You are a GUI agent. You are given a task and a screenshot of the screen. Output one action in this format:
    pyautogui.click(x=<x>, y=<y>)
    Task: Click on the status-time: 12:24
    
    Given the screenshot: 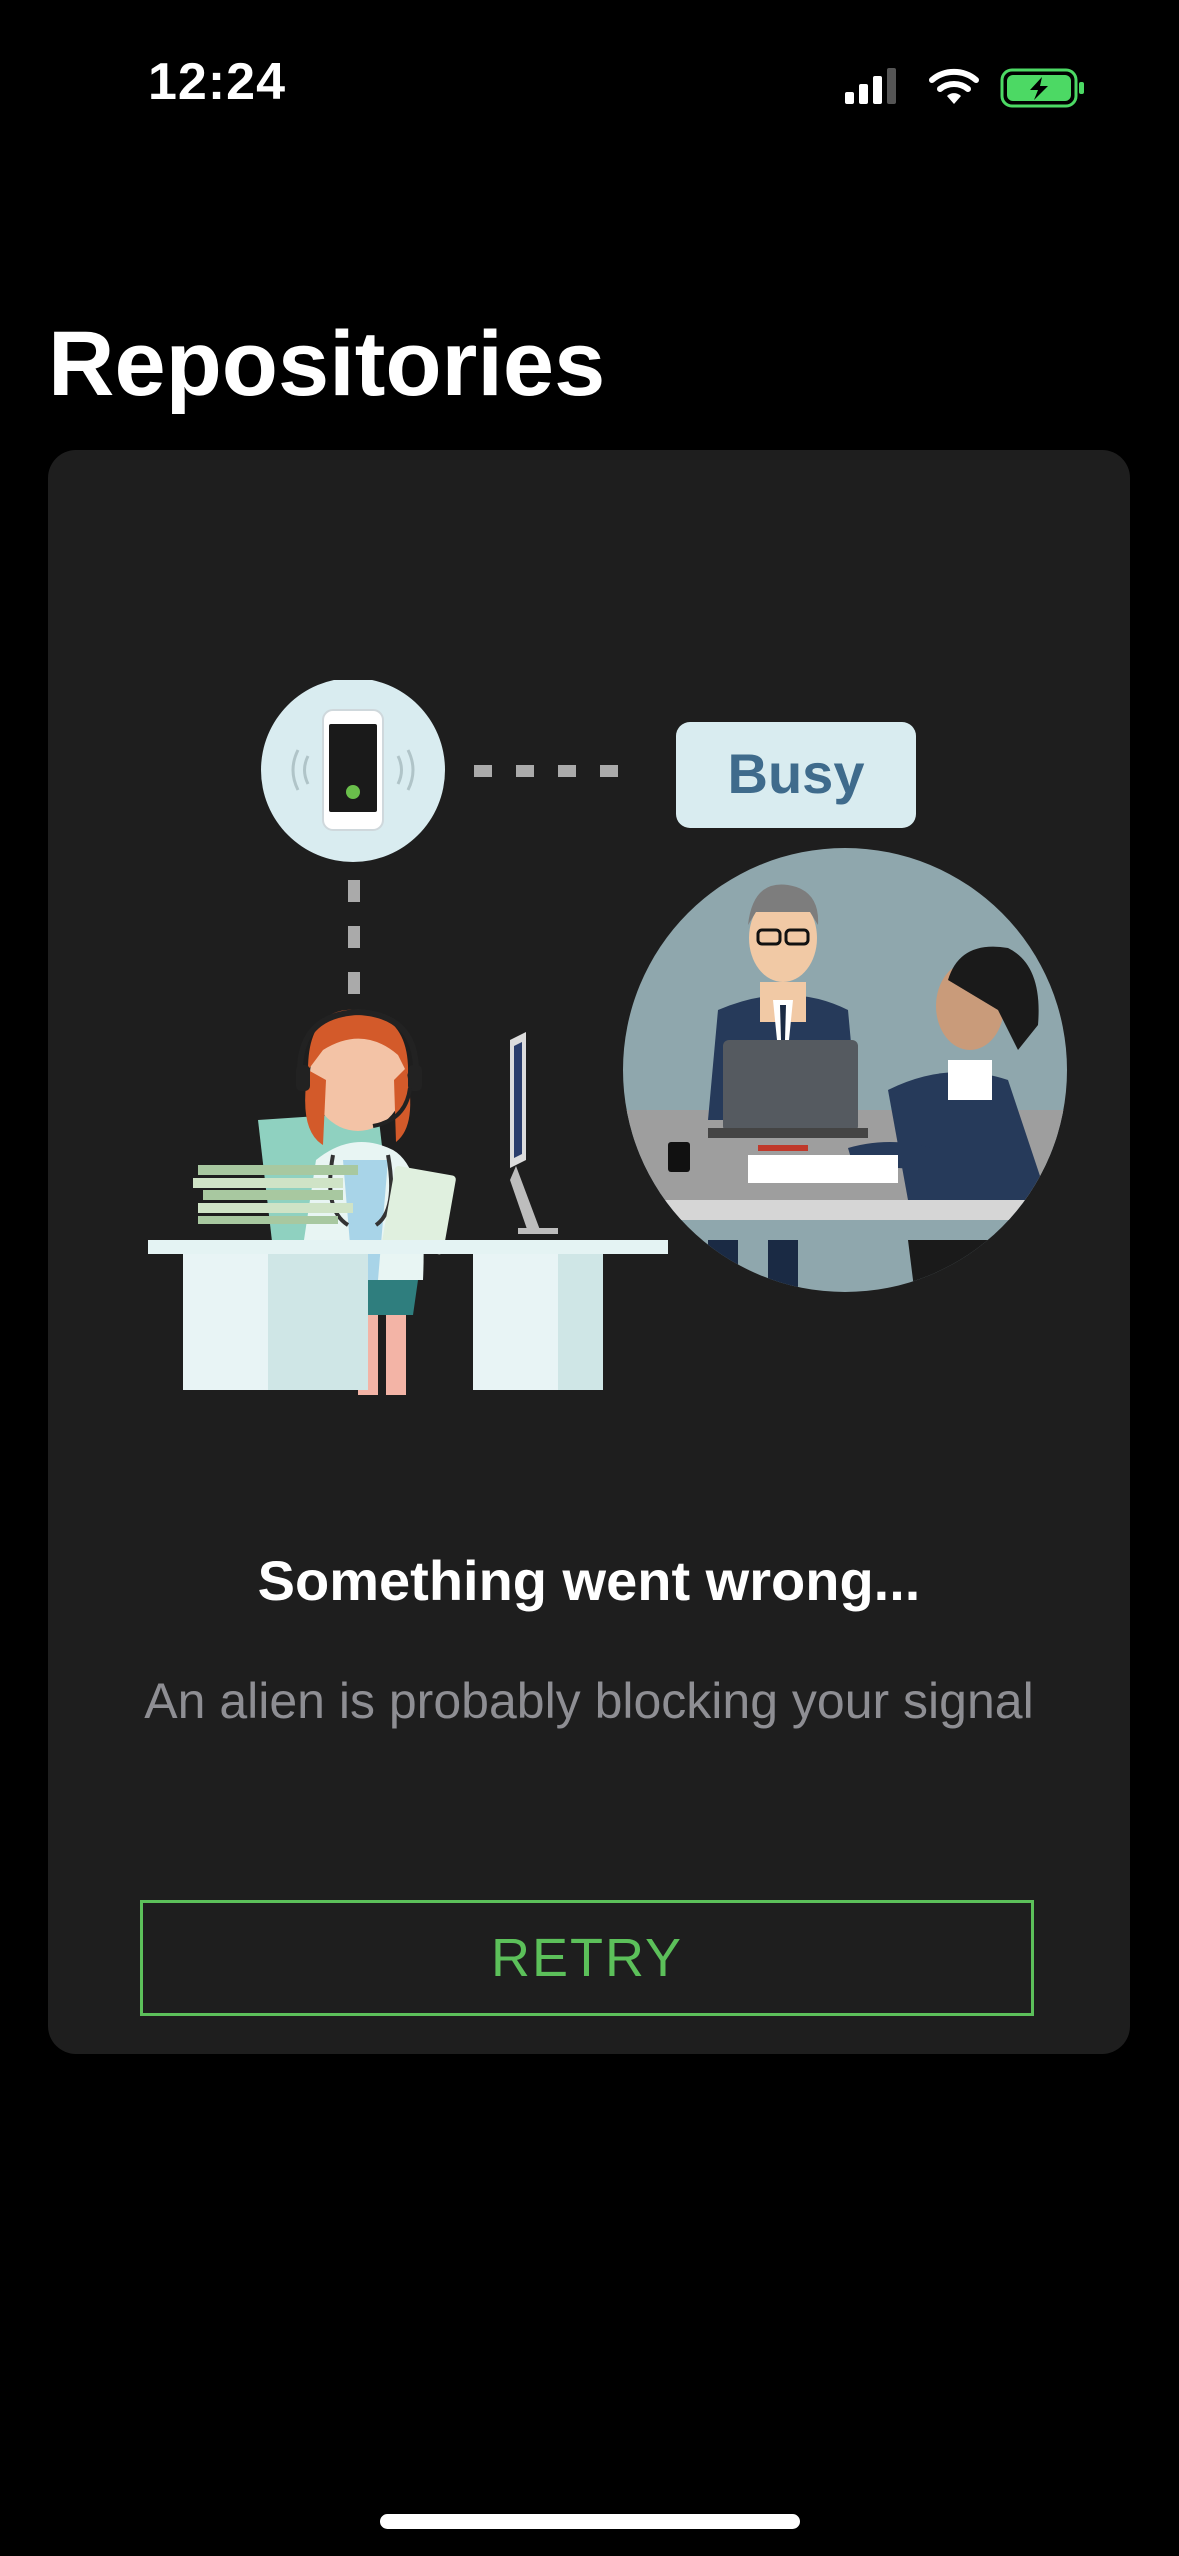 What is the action you would take?
    pyautogui.click(x=217, y=82)
    